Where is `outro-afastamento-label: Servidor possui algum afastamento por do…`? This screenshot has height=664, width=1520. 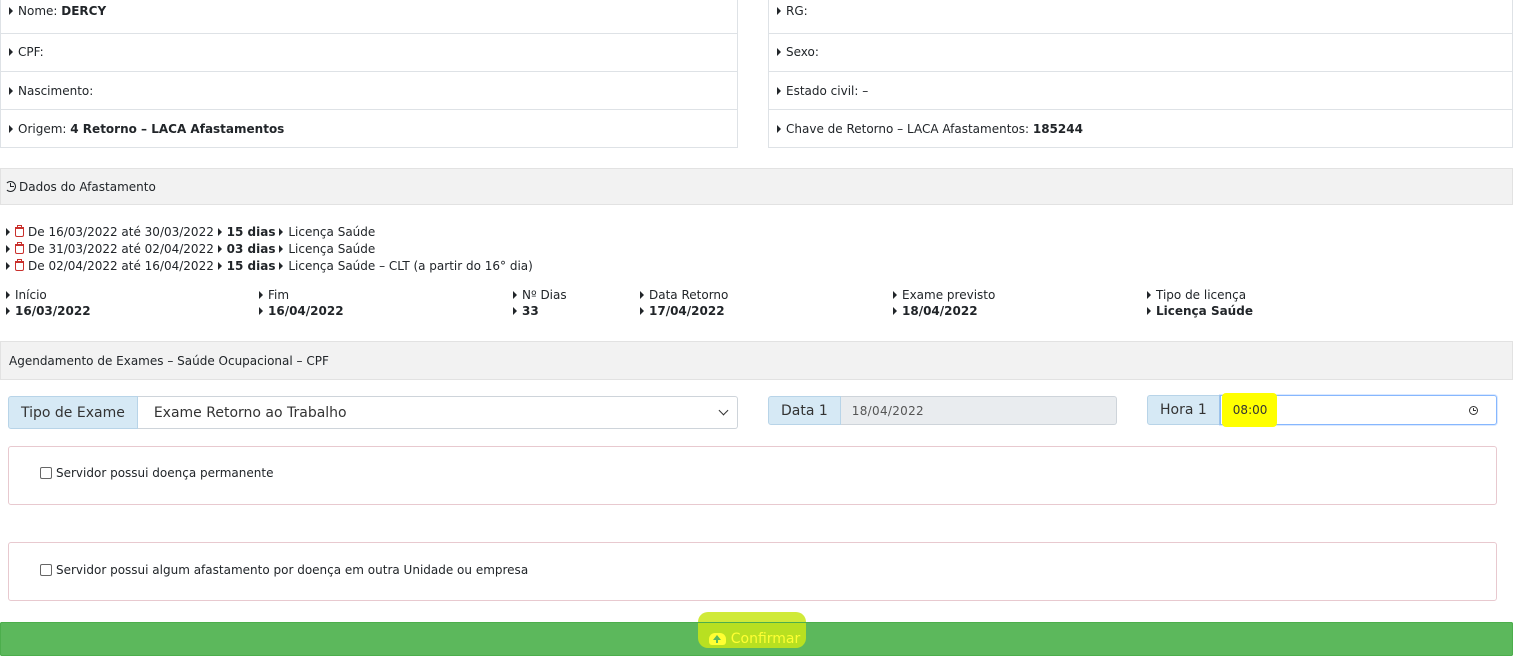
outro-afastamento-label: Servidor possui algum afastamento por do… is located at coordinates (292, 570).